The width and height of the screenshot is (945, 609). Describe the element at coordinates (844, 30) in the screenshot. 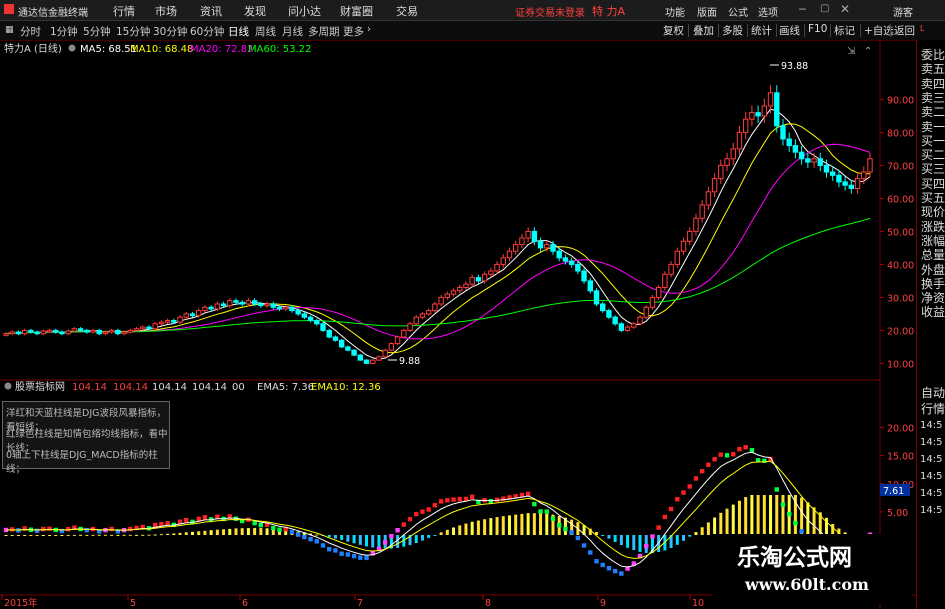

I see `btn-biaoji: 标记` at that location.